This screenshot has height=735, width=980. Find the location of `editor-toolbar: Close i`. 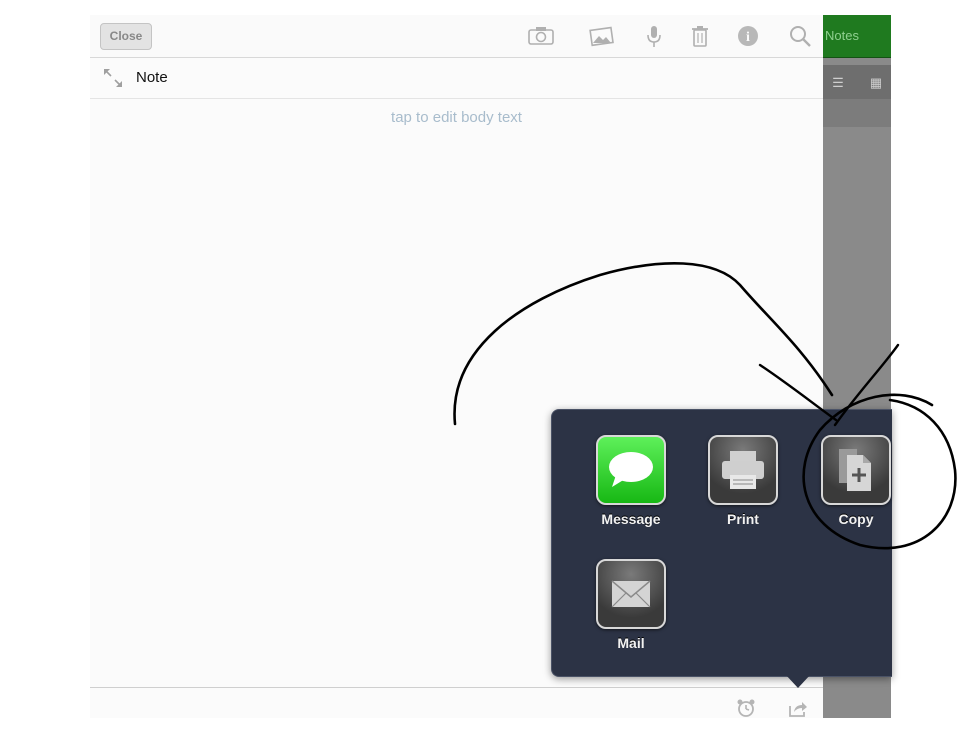

editor-toolbar: Close i is located at coordinates (456, 36).